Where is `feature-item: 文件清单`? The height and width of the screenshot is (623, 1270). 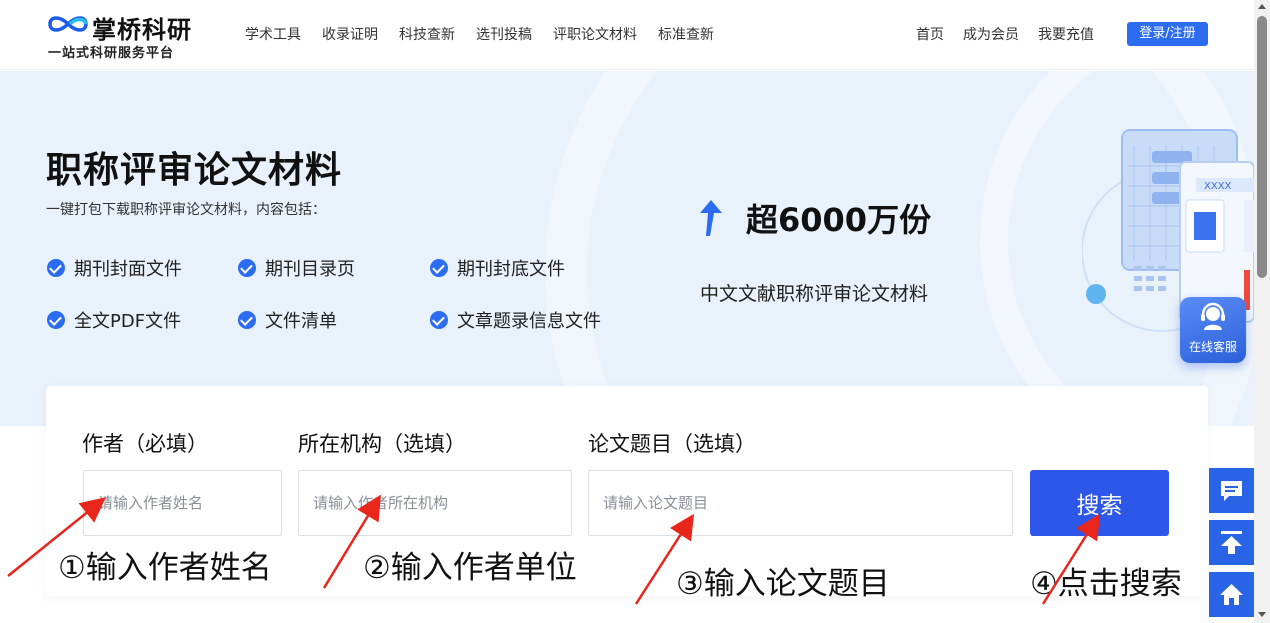 feature-item: 文件清单 is located at coordinates (287, 320).